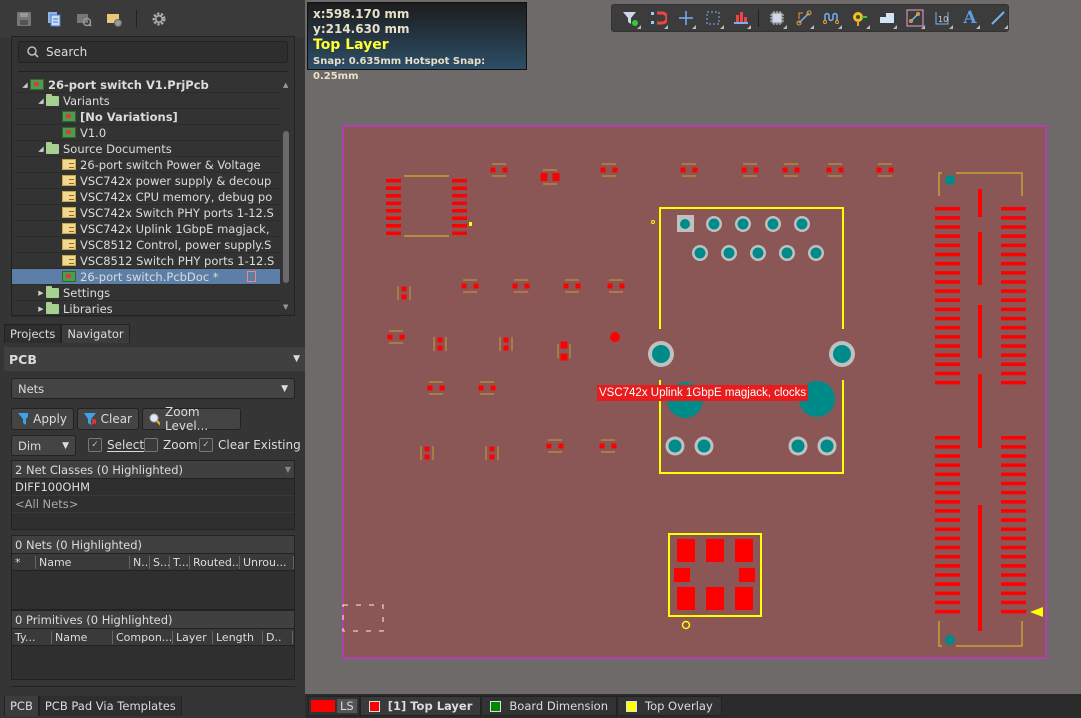 The width and height of the screenshot is (1081, 718). Describe the element at coordinates (776, 18) in the screenshot. I see `component-icon` at that location.